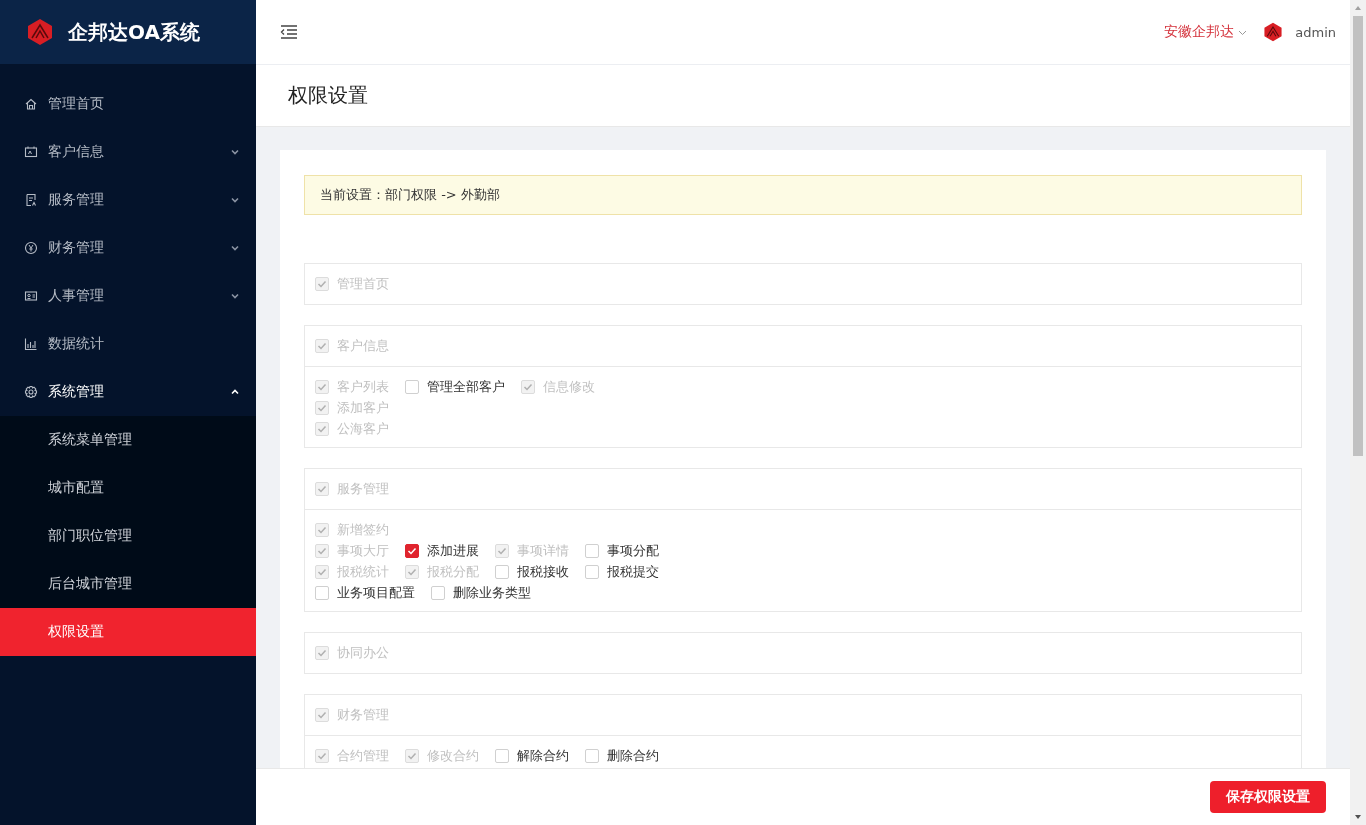 The height and width of the screenshot is (825, 1366). I want to click on permission-label: 服务管理, so click(363, 489).